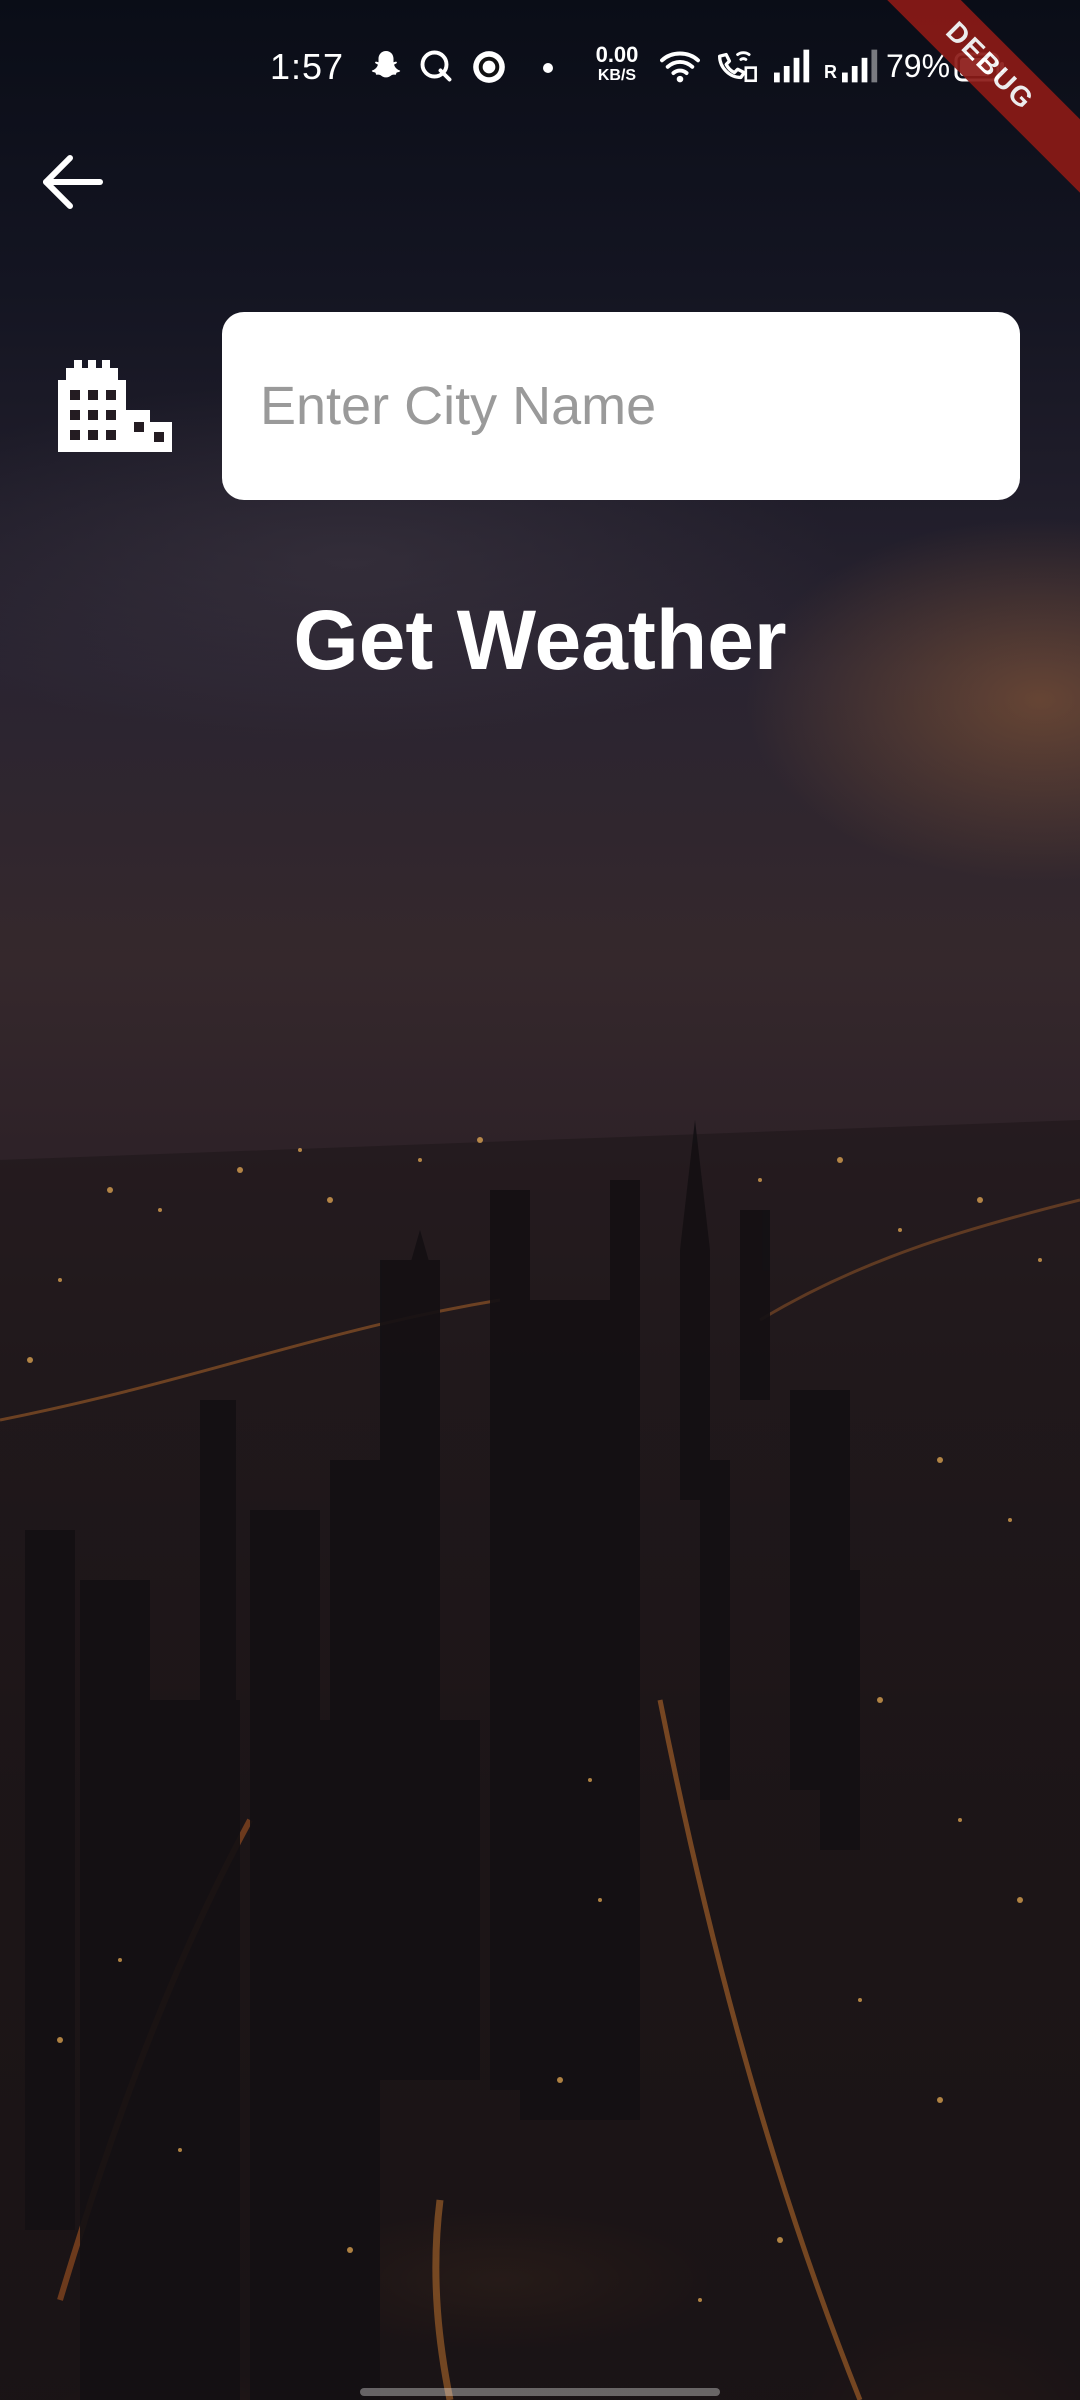 The image size is (1080, 2400). Describe the element at coordinates (680, 67) in the screenshot. I see `wifi-icon` at that location.